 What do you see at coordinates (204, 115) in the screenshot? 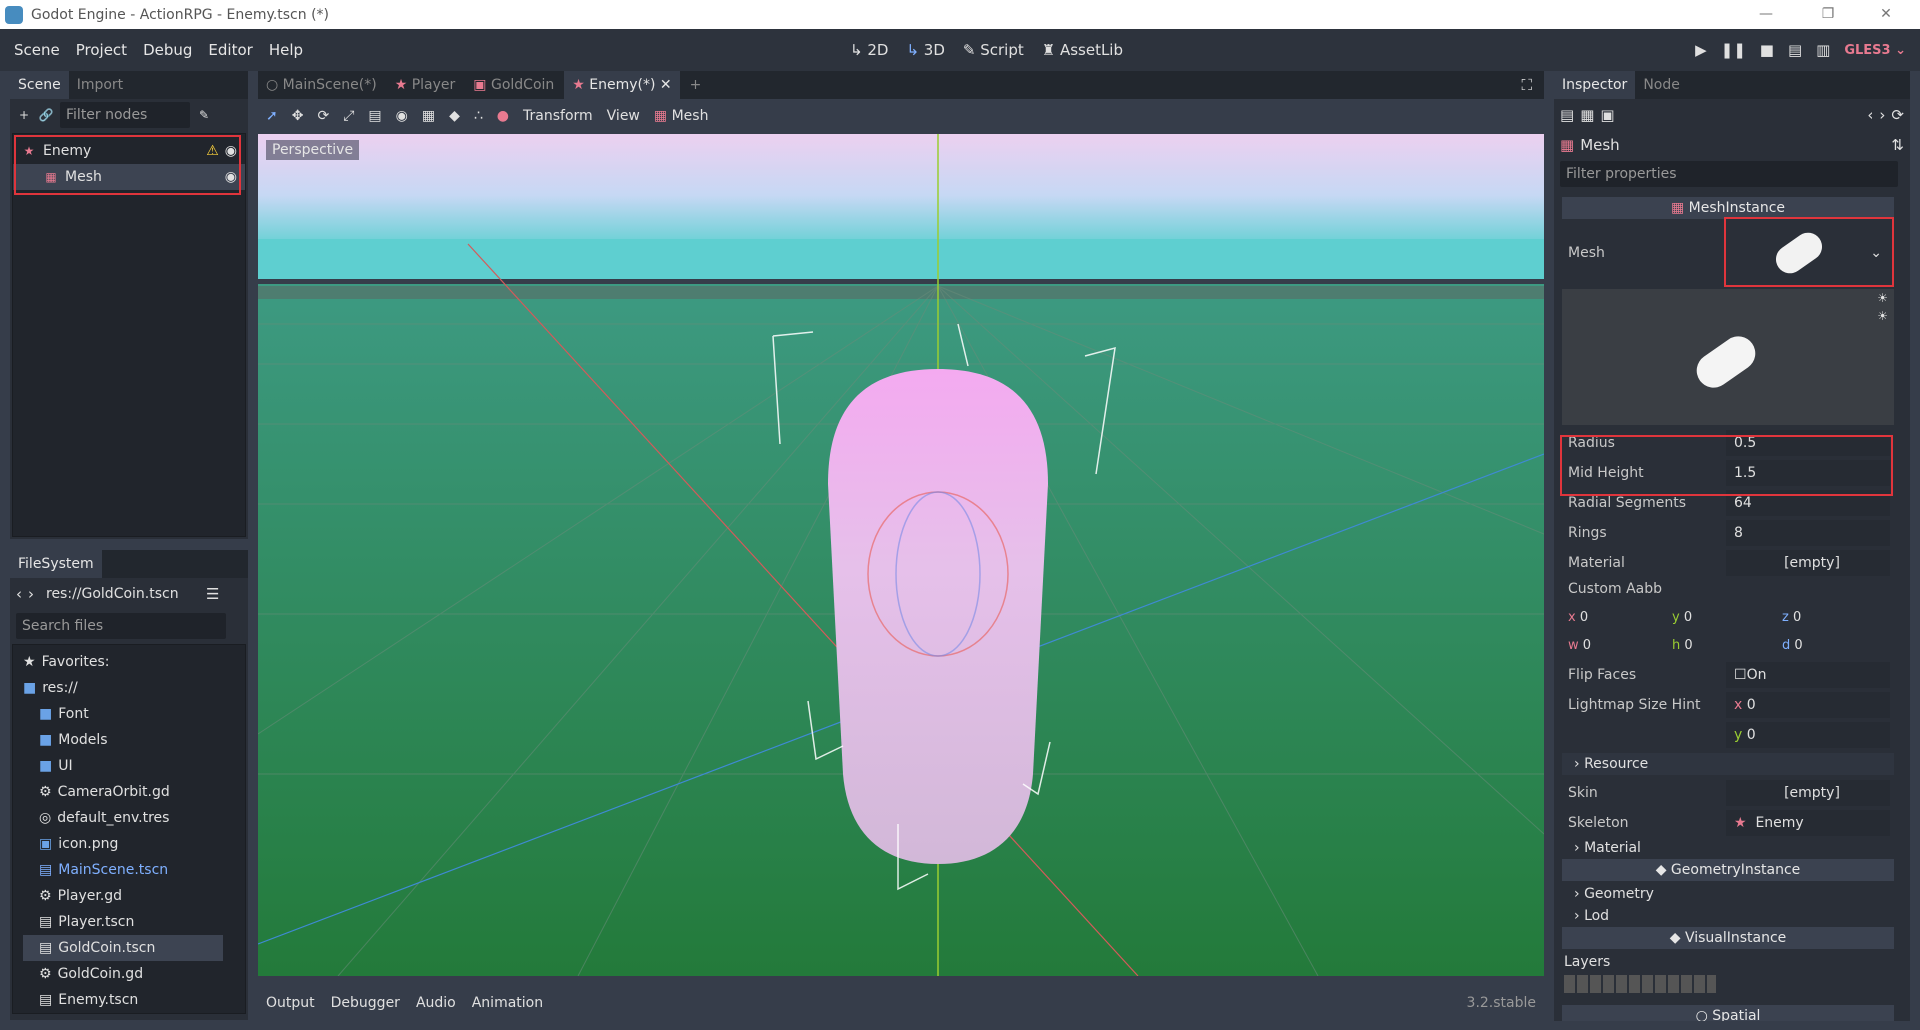
I see `script-add-icon: ✎` at bounding box center [204, 115].